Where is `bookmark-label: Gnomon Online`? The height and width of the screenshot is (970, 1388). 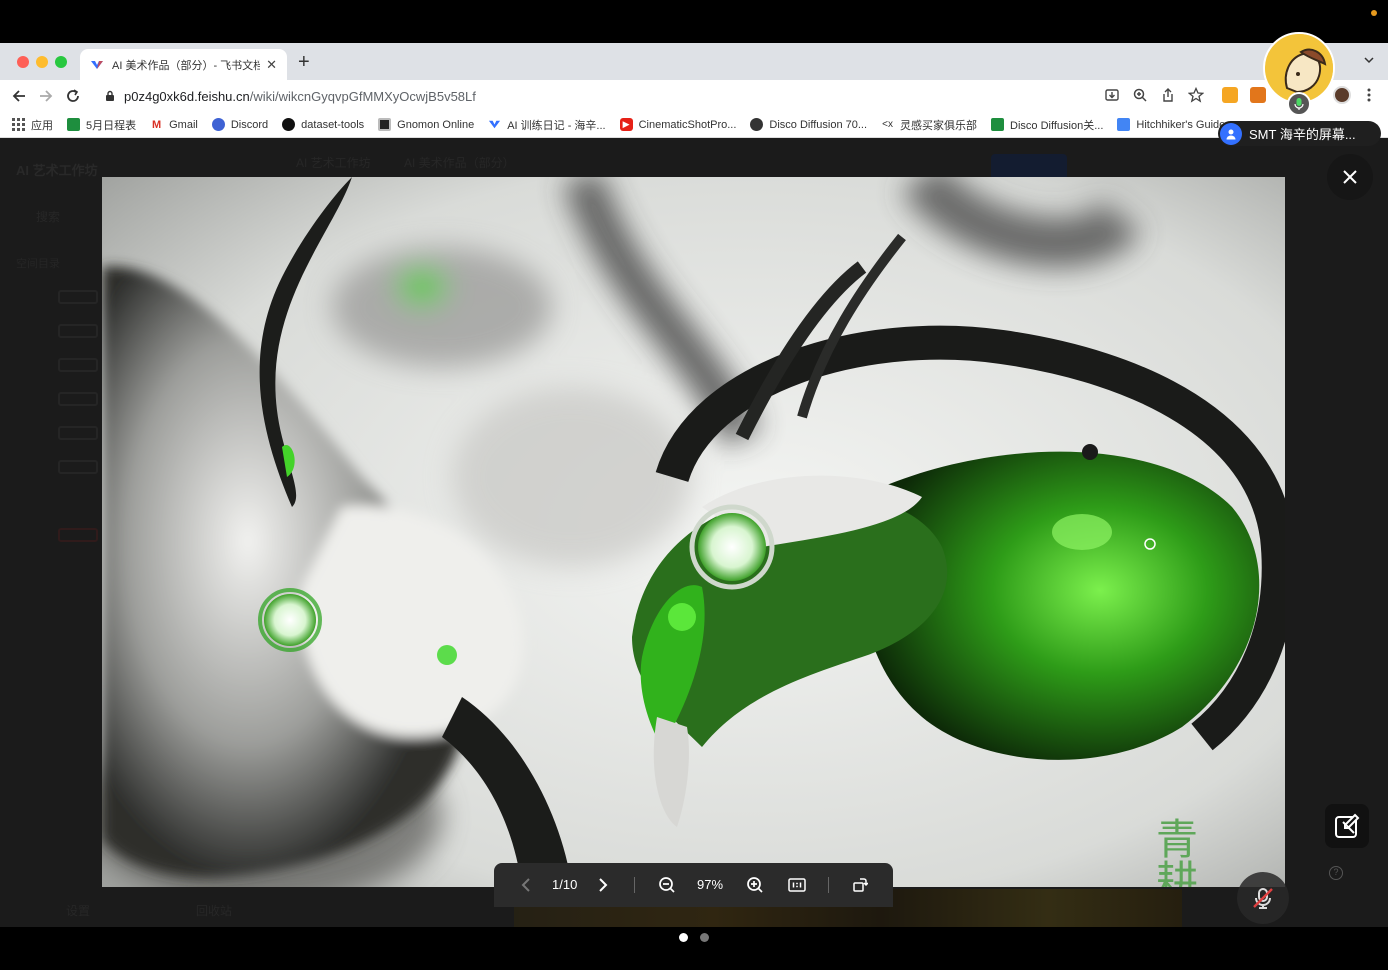 bookmark-label: Gnomon Online is located at coordinates (436, 124).